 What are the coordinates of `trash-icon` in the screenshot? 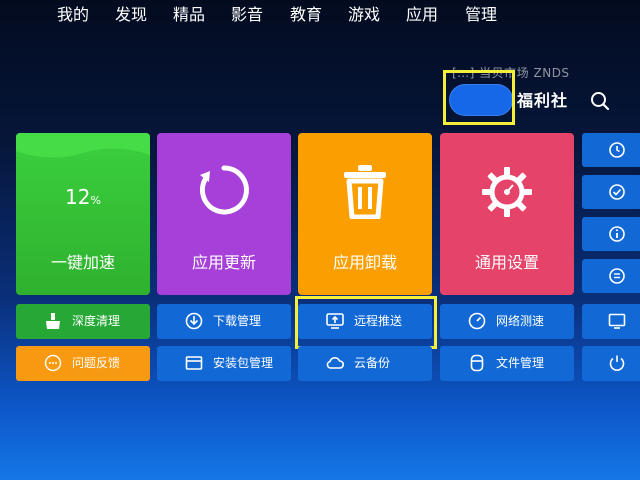 It's located at (365, 192).